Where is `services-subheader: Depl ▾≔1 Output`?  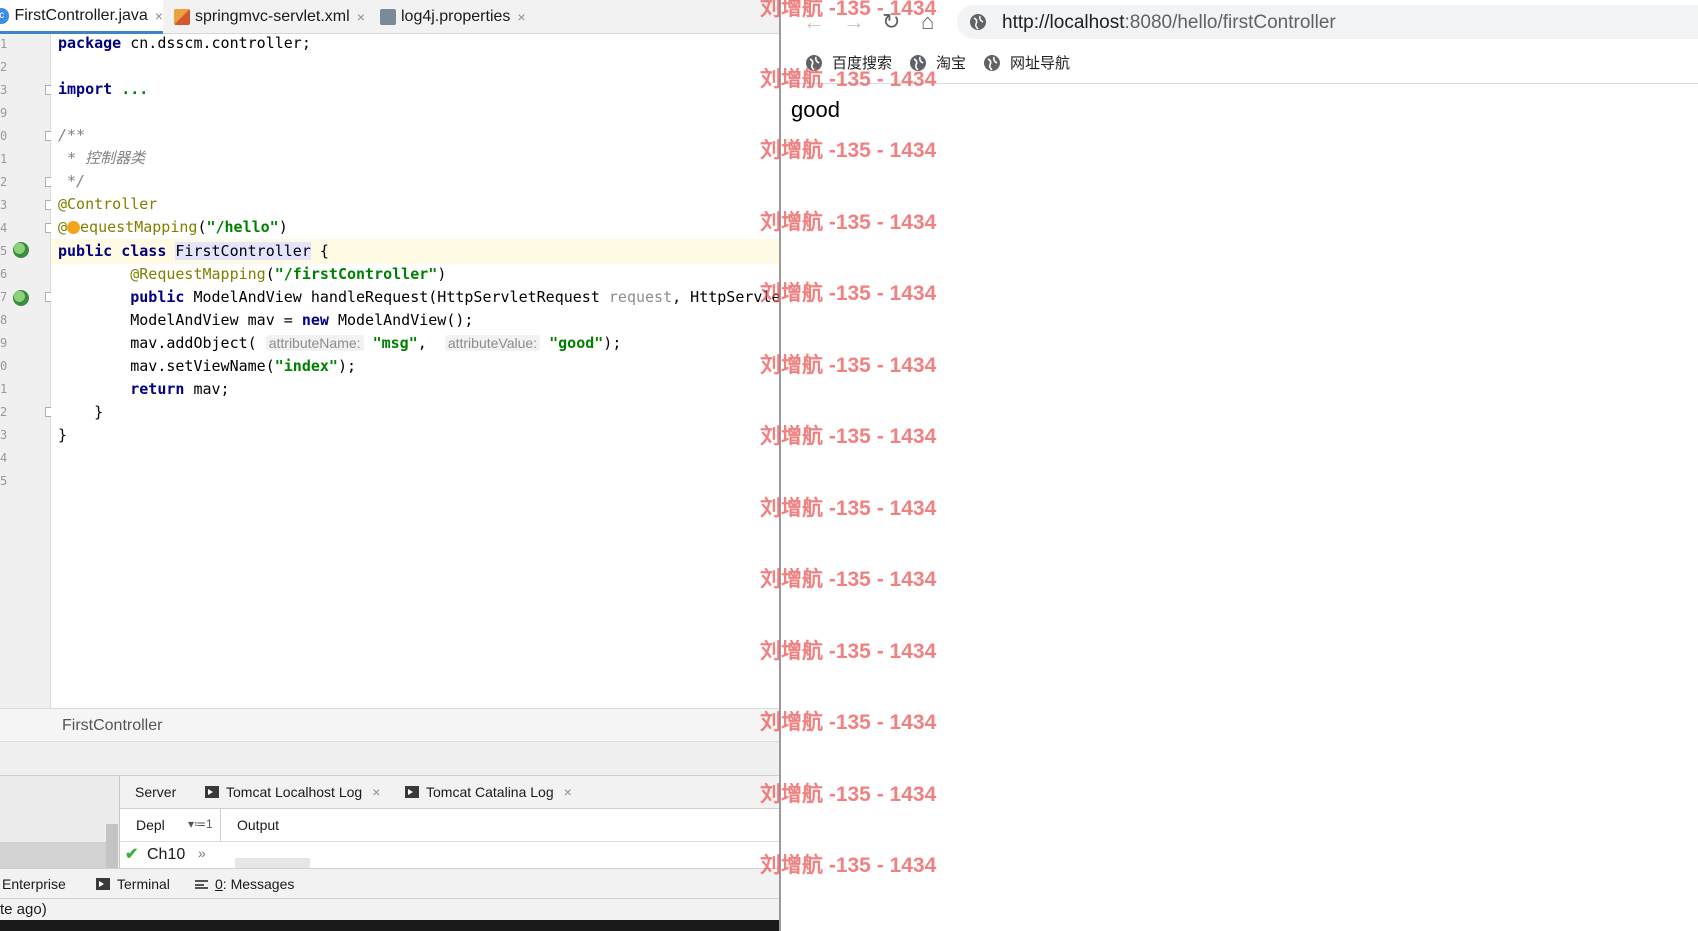 services-subheader: Depl ▾≔1 Output is located at coordinates (449, 838).